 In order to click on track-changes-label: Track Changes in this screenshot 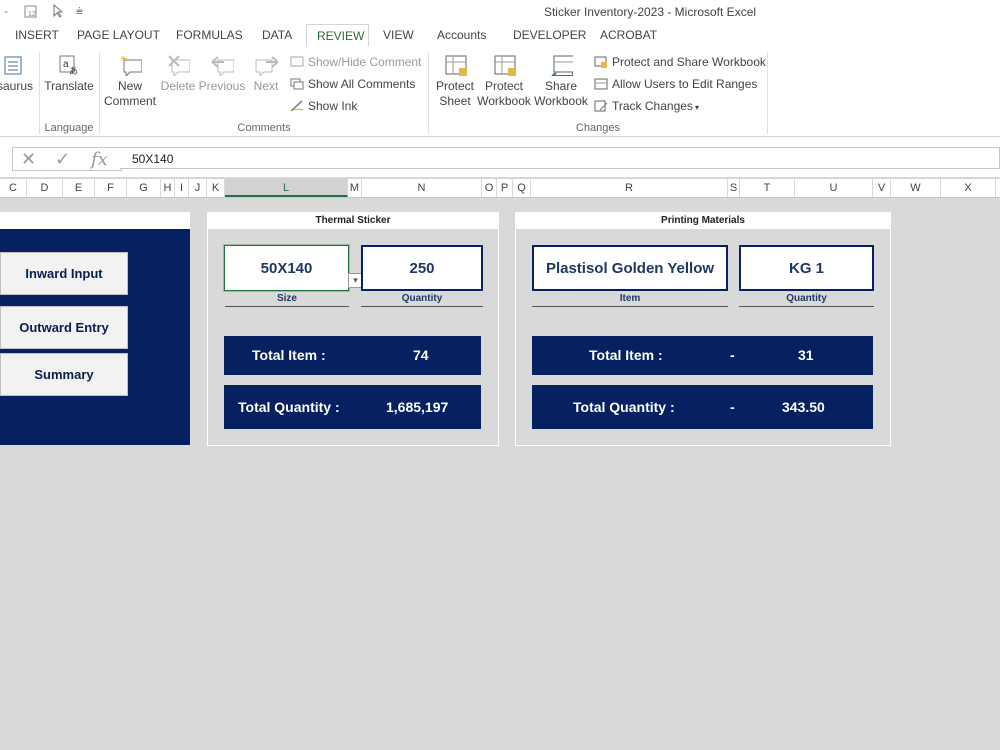, I will do `click(652, 106)`.